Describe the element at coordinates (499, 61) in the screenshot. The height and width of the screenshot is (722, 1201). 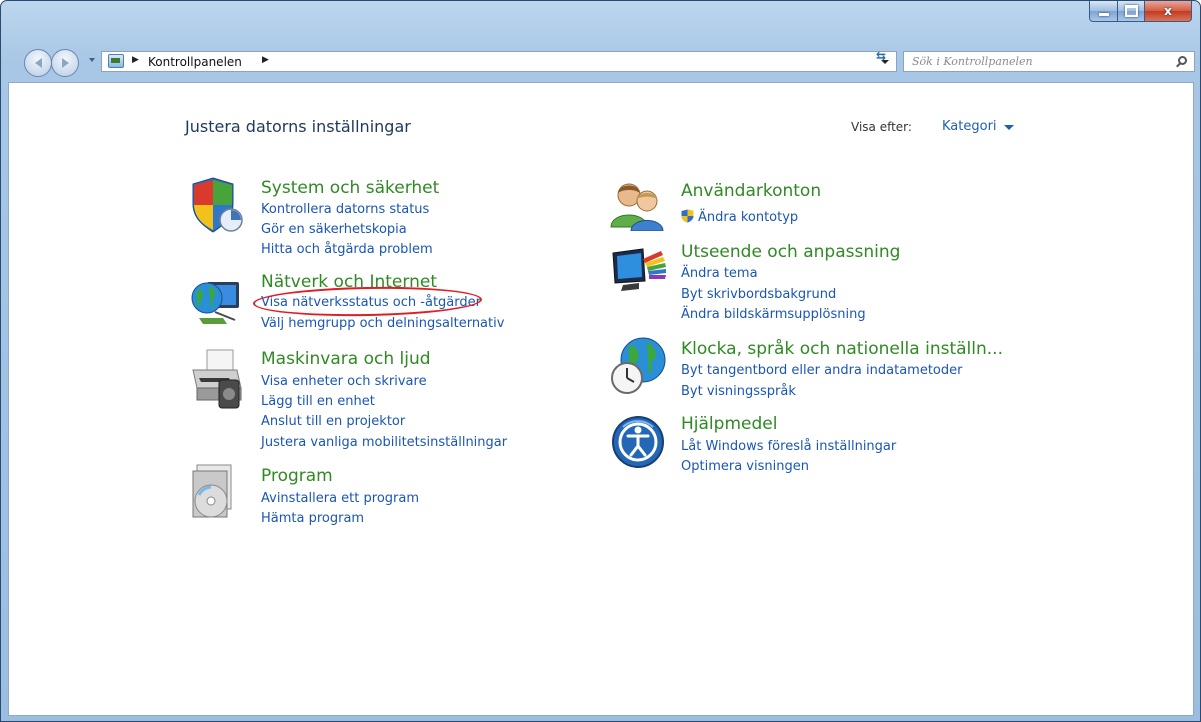
I see `address-bar: ▶ Kontrollpanelen ▶` at that location.